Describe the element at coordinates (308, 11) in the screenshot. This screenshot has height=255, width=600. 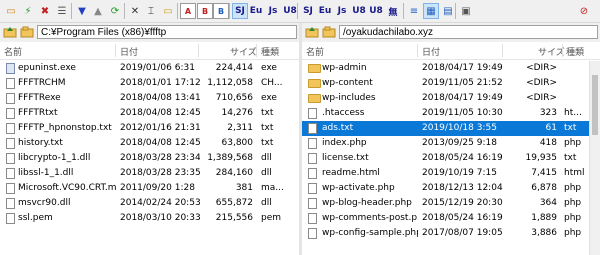
I see `sjis2-button: SJ` at that location.